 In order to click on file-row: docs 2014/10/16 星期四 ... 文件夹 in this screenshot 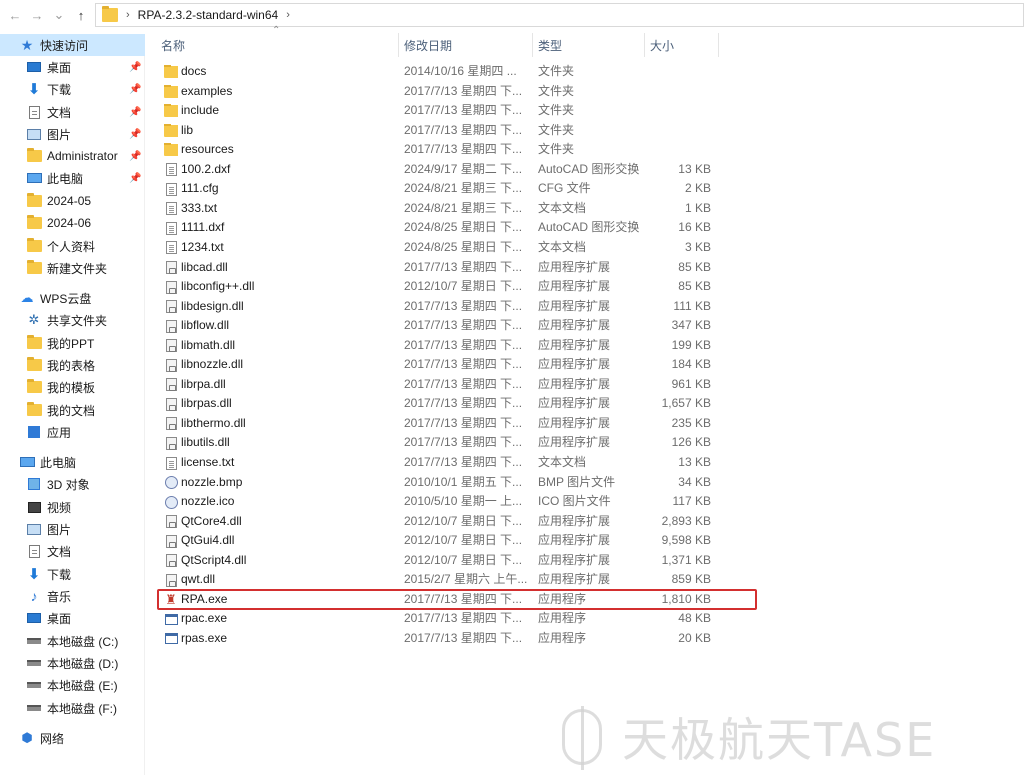, I will do `click(440, 71)`.